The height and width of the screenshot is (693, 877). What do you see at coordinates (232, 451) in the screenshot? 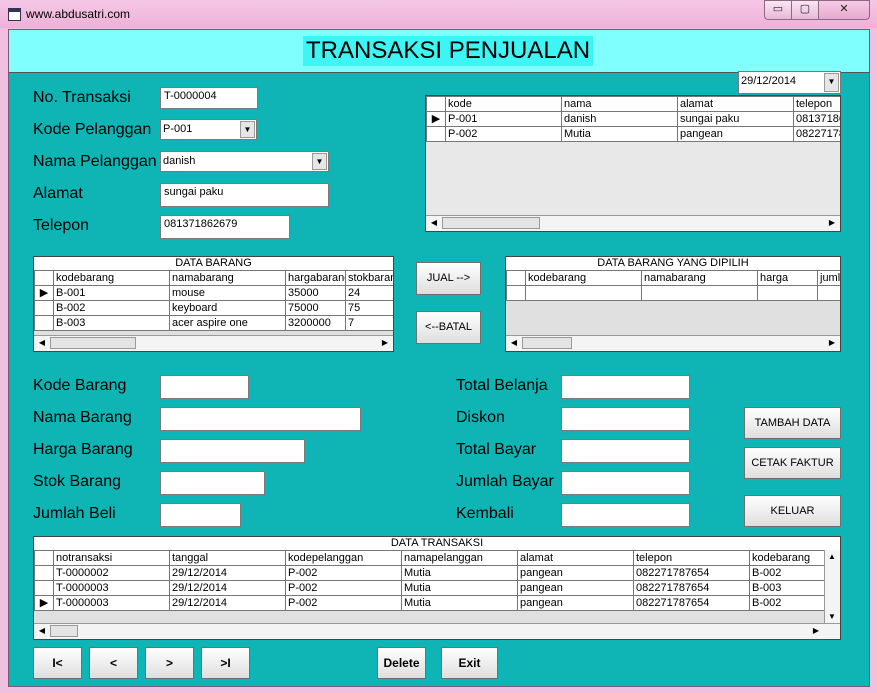
I see `harga-barang-input` at bounding box center [232, 451].